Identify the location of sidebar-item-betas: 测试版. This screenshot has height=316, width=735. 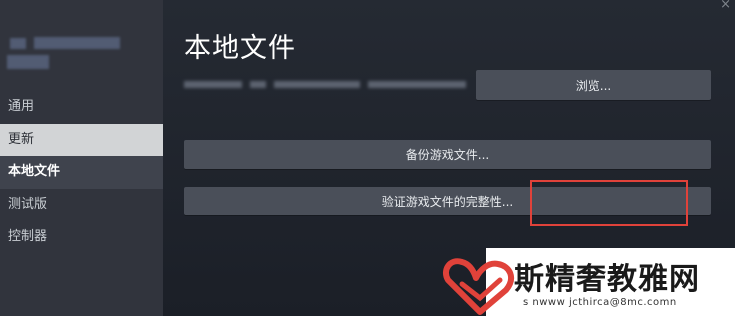
(81, 205).